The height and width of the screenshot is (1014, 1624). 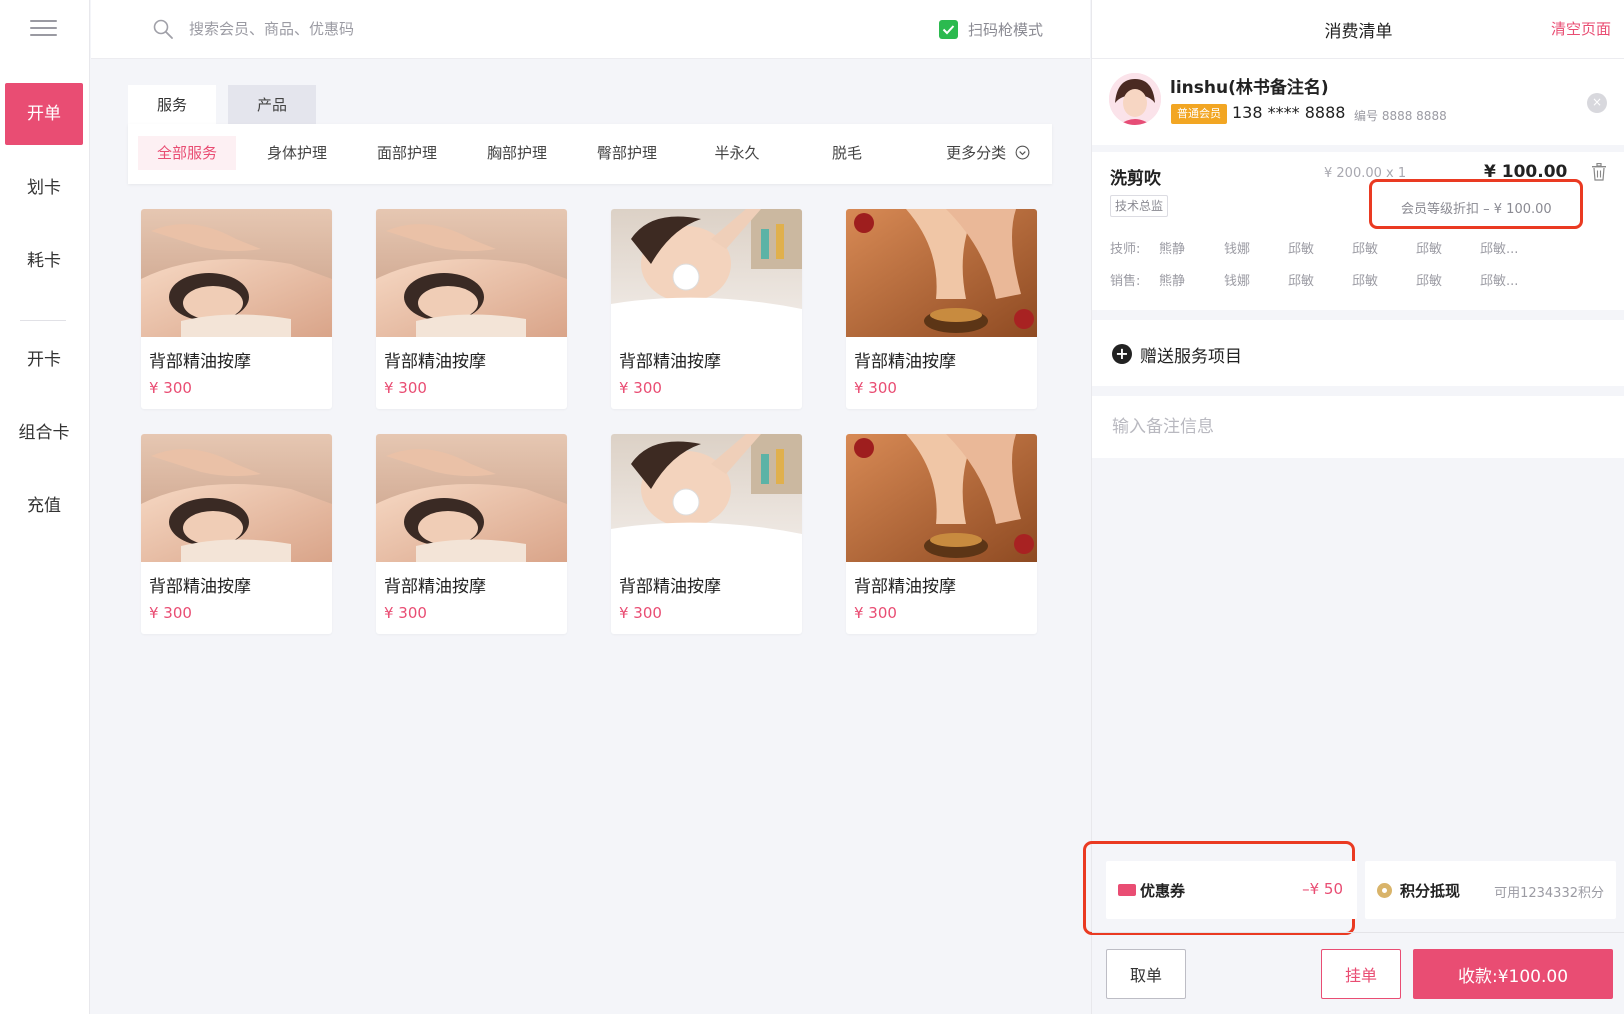 I want to click on category-face-care: 面部护理, so click(x=407, y=153).